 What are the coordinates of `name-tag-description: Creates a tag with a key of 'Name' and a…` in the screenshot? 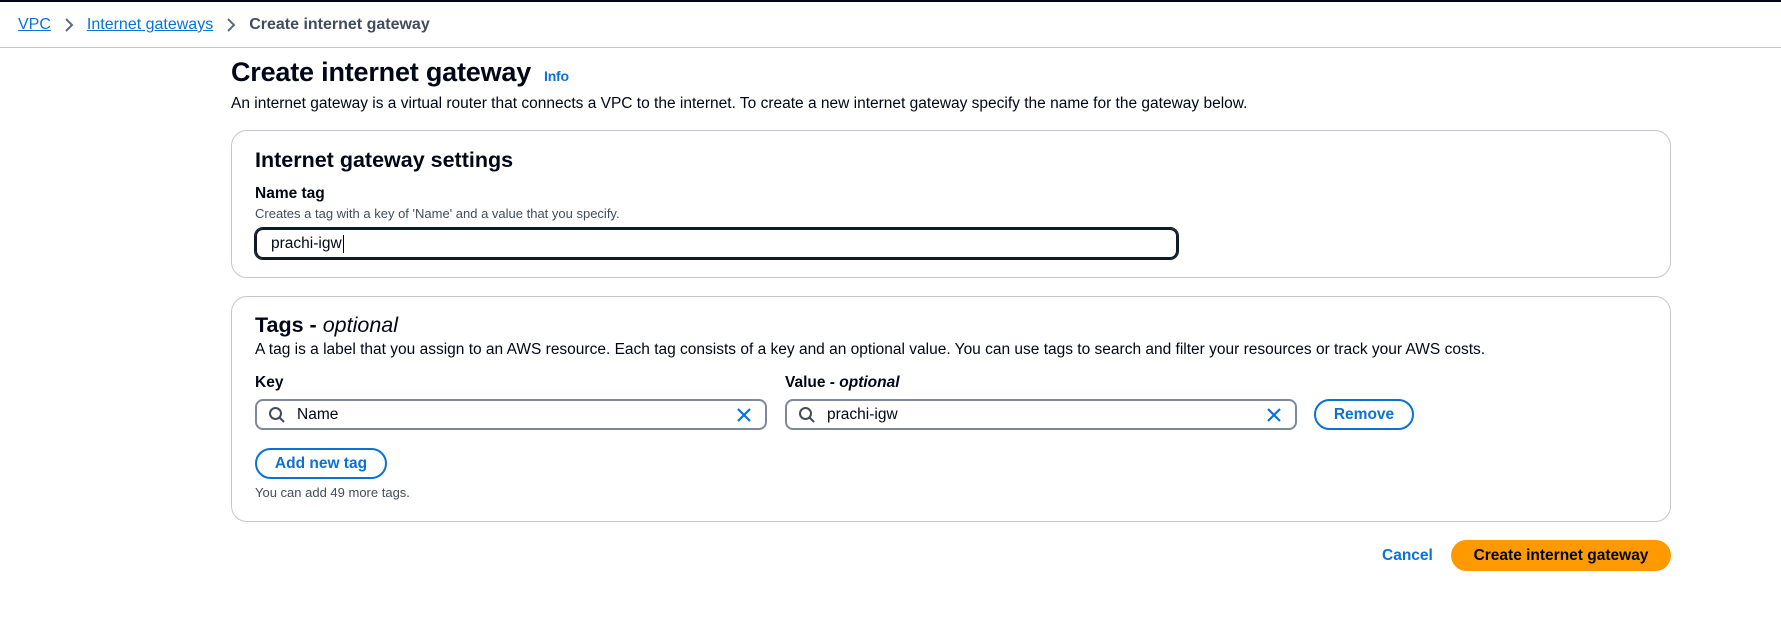 It's located at (437, 213).